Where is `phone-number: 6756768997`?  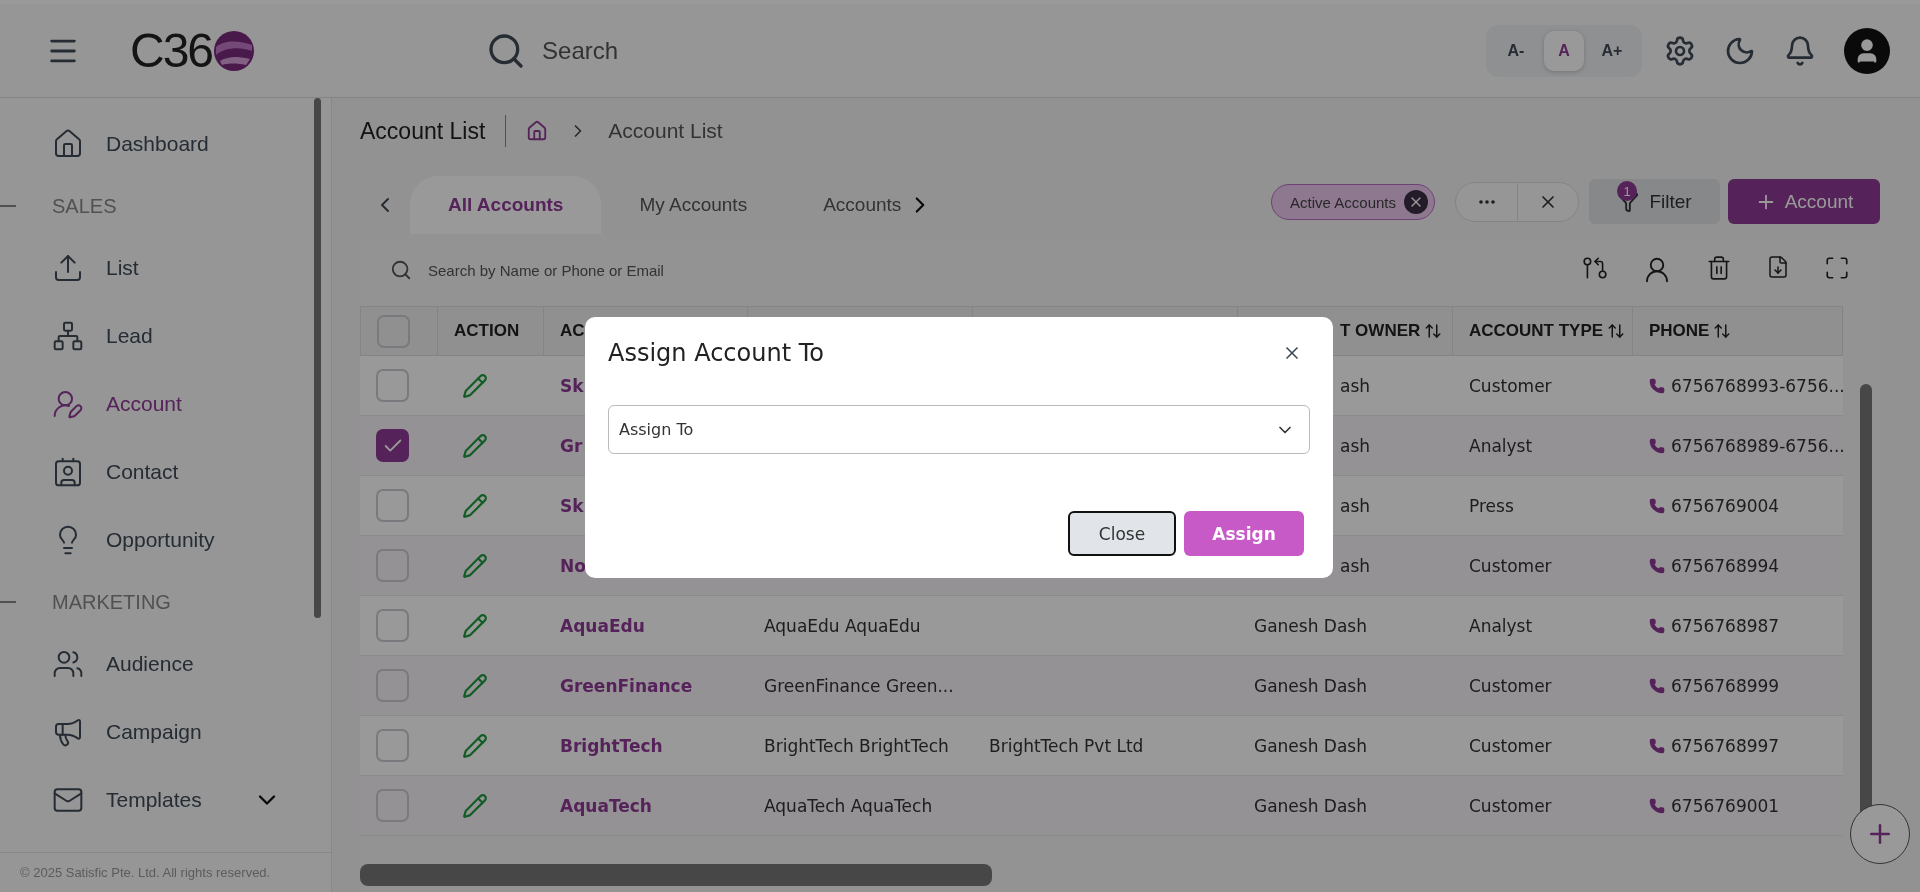 phone-number: 6756768997 is located at coordinates (1725, 745).